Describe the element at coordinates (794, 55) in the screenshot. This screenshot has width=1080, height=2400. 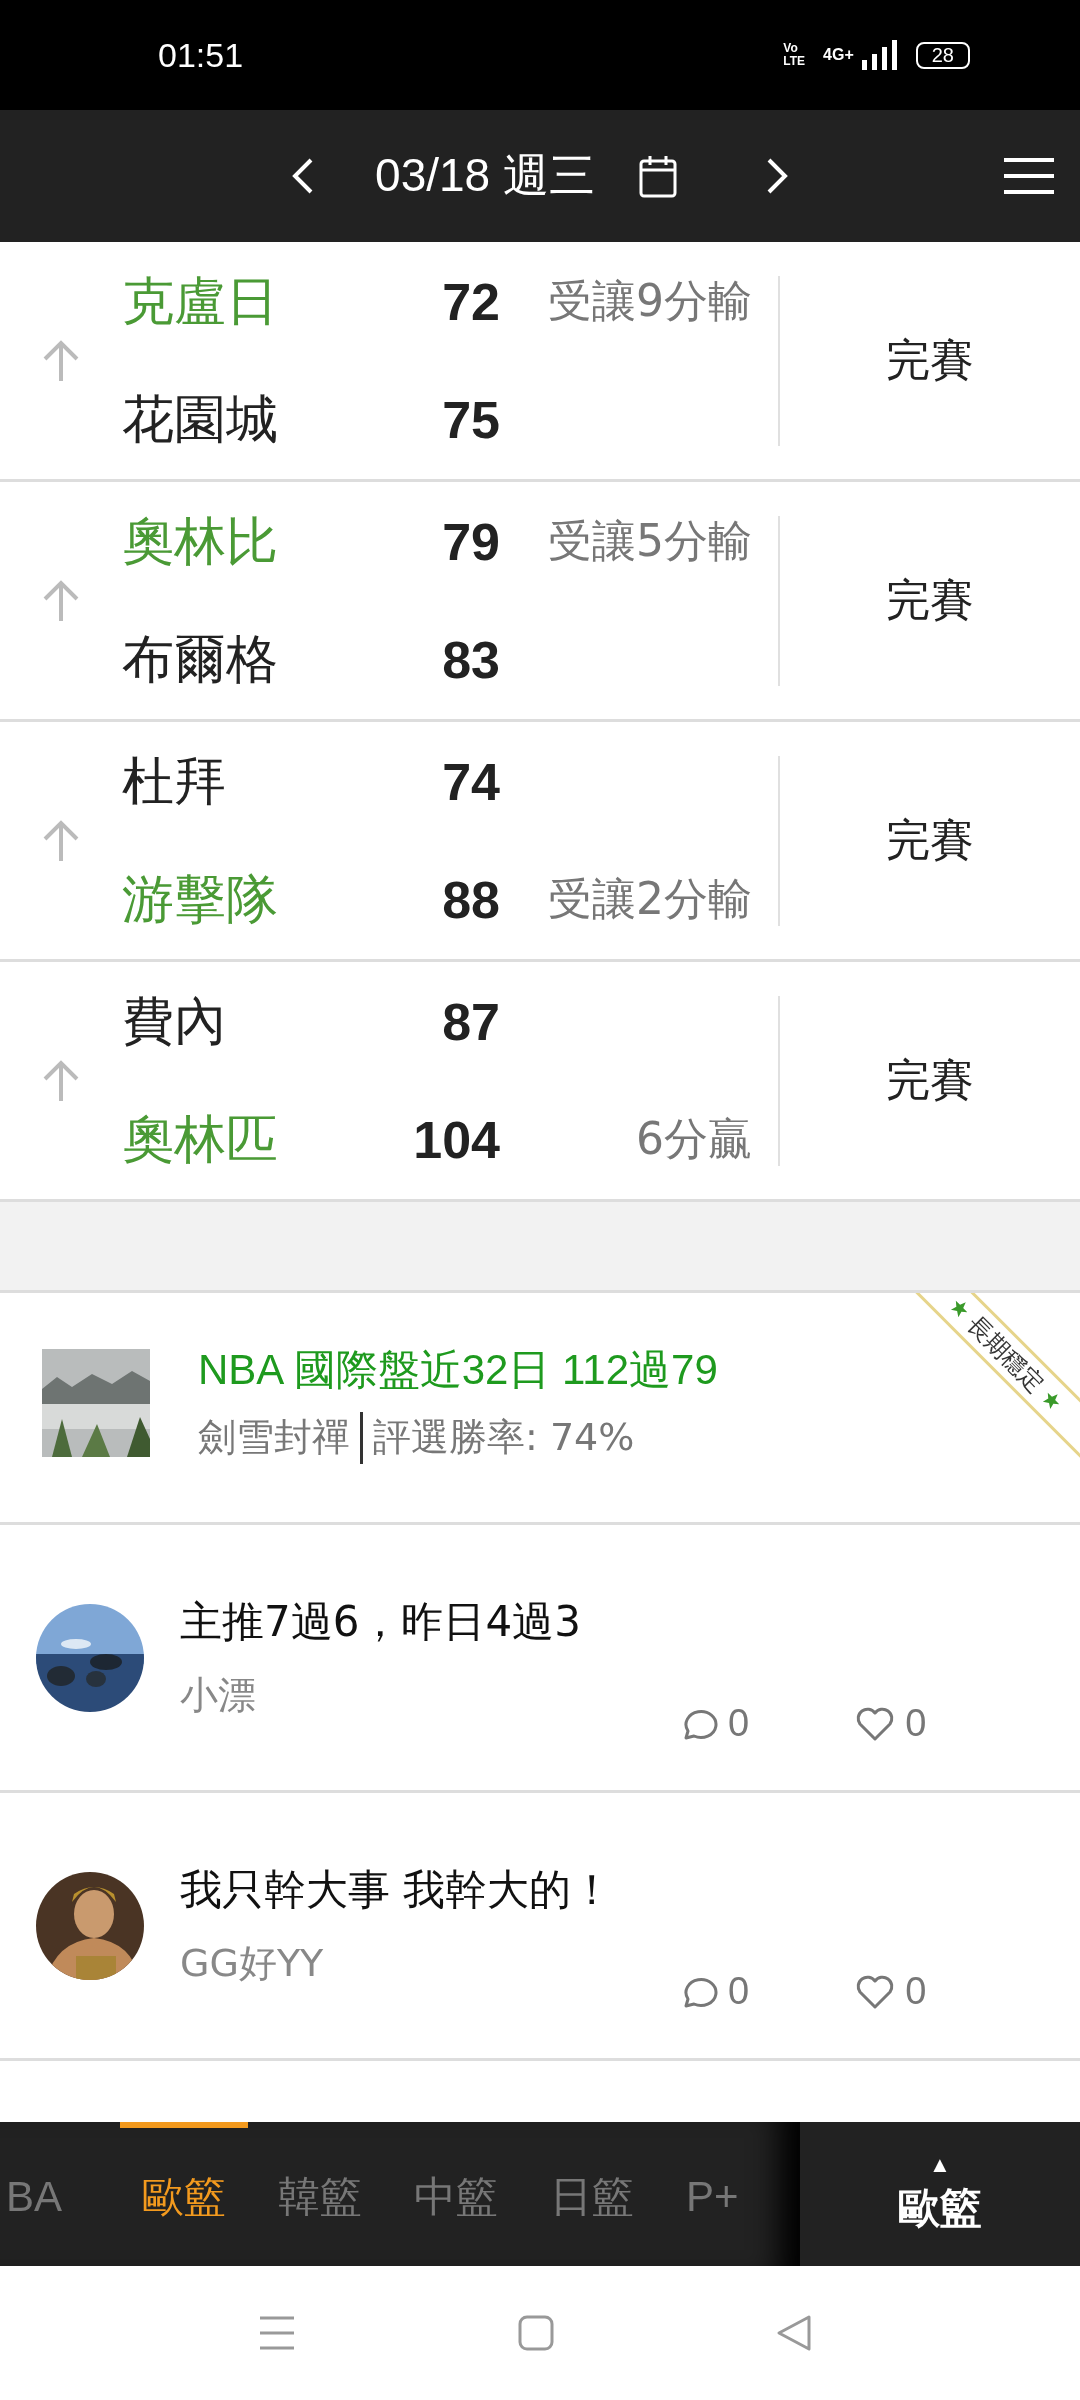
I see `volte-indicator: Vo LTE` at that location.